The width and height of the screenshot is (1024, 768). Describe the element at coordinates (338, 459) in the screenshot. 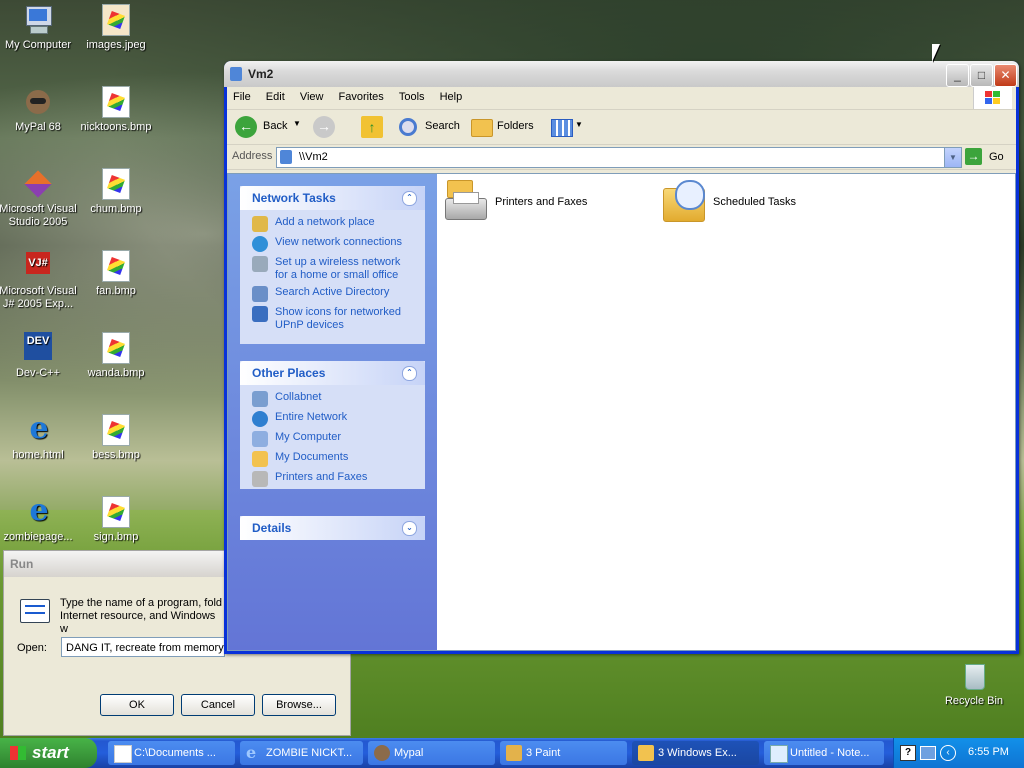

I see `place-my-documents: My Documents` at that location.